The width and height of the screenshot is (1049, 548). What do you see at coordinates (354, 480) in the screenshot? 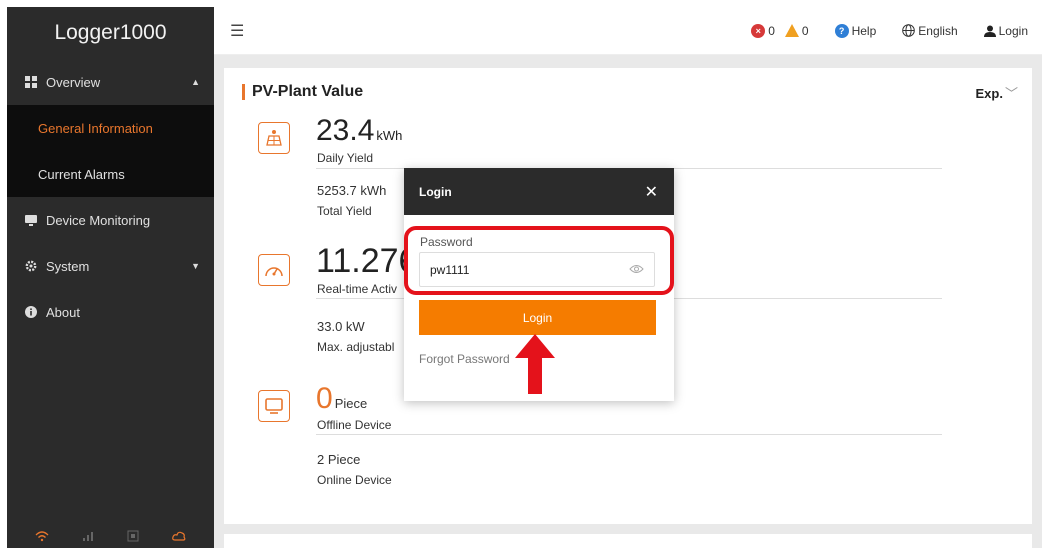
I see `online-device-label: Online Device` at bounding box center [354, 480].